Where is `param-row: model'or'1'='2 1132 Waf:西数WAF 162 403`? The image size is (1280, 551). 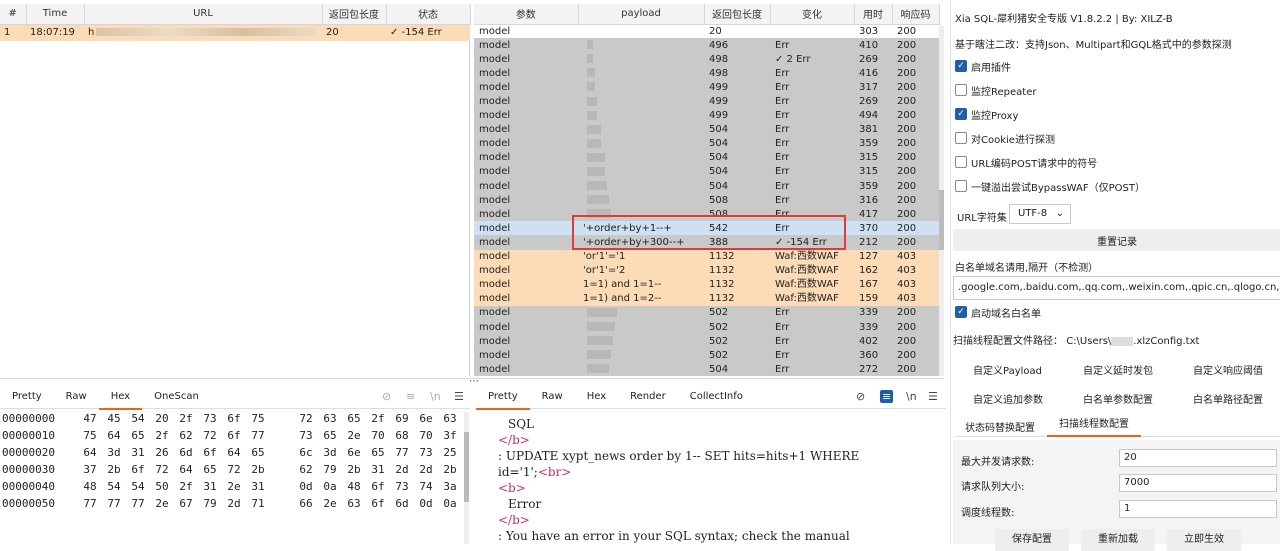
param-row: model'or'1'='2 1132 Waf:西数WAF 162 403 is located at coordinates (706, 270).